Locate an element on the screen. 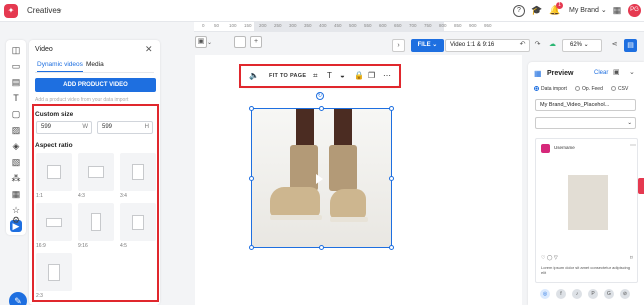  pinterest-icon: P is located at coordinates (593, 294).